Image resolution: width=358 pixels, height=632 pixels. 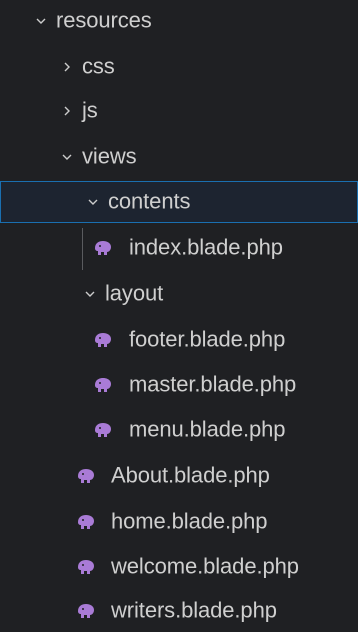 I want to click on tree-file-footer-blade: footer.blade.php, so click(x=179, y=340).